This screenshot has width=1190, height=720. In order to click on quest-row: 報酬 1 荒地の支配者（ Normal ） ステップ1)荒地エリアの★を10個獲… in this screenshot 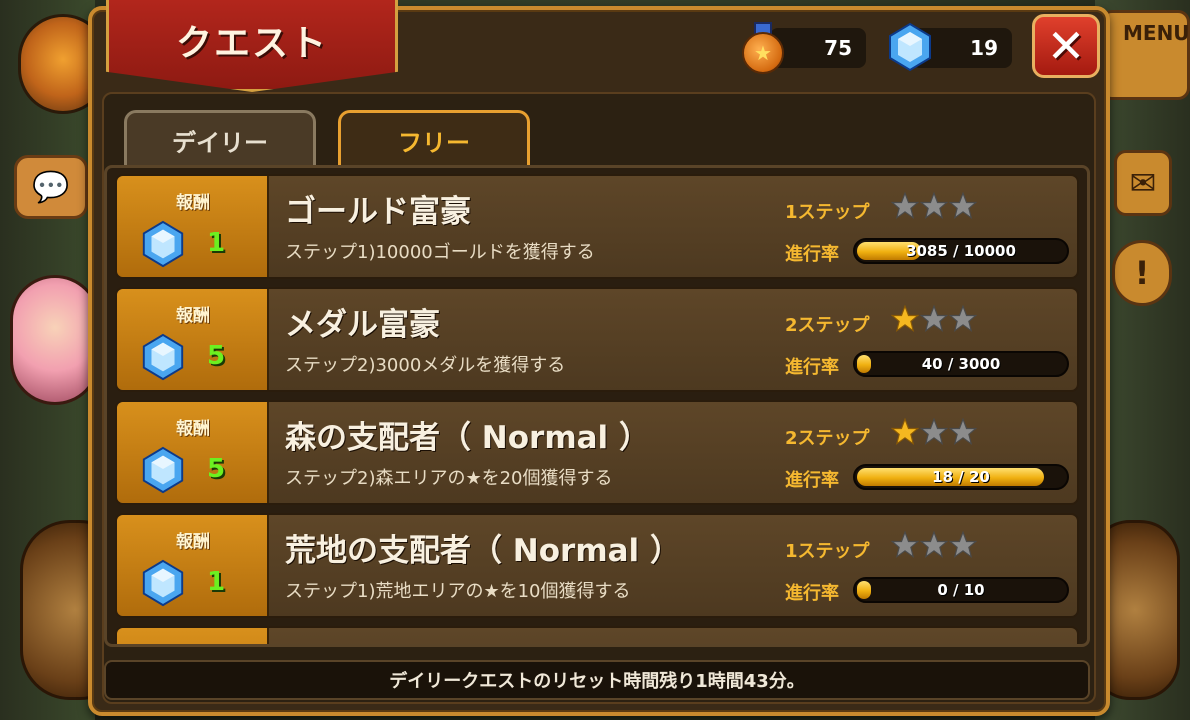, I will do `click(597, 565)`.